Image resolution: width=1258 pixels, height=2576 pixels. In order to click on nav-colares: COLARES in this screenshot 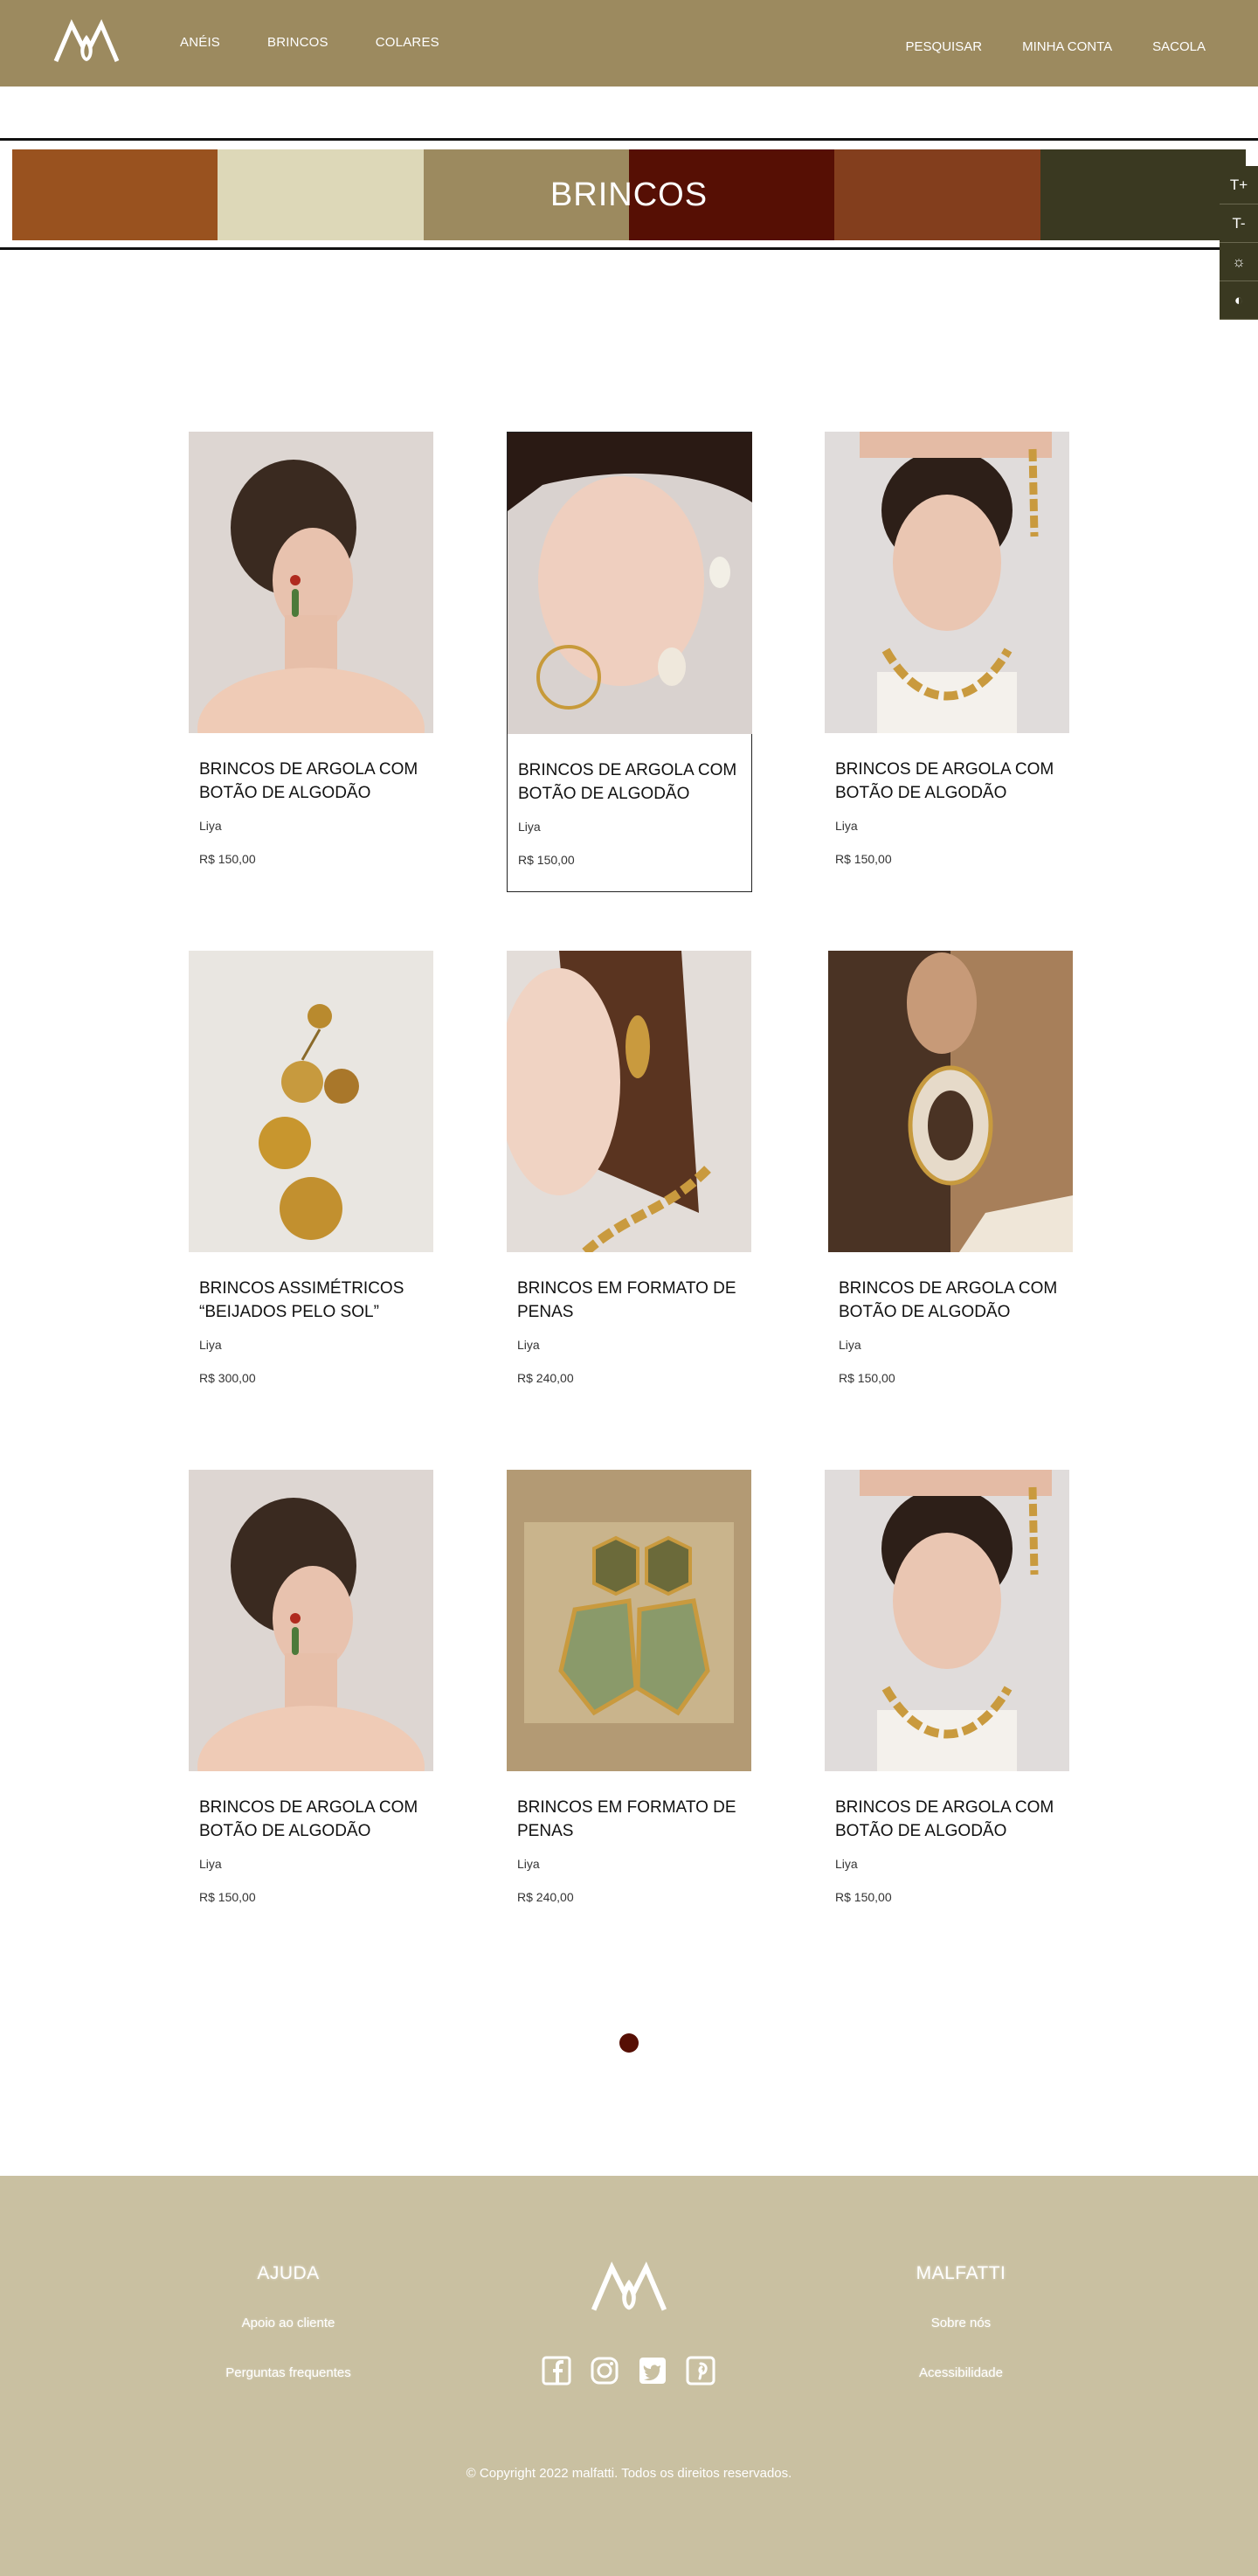, I will do `click(407, 42)`.